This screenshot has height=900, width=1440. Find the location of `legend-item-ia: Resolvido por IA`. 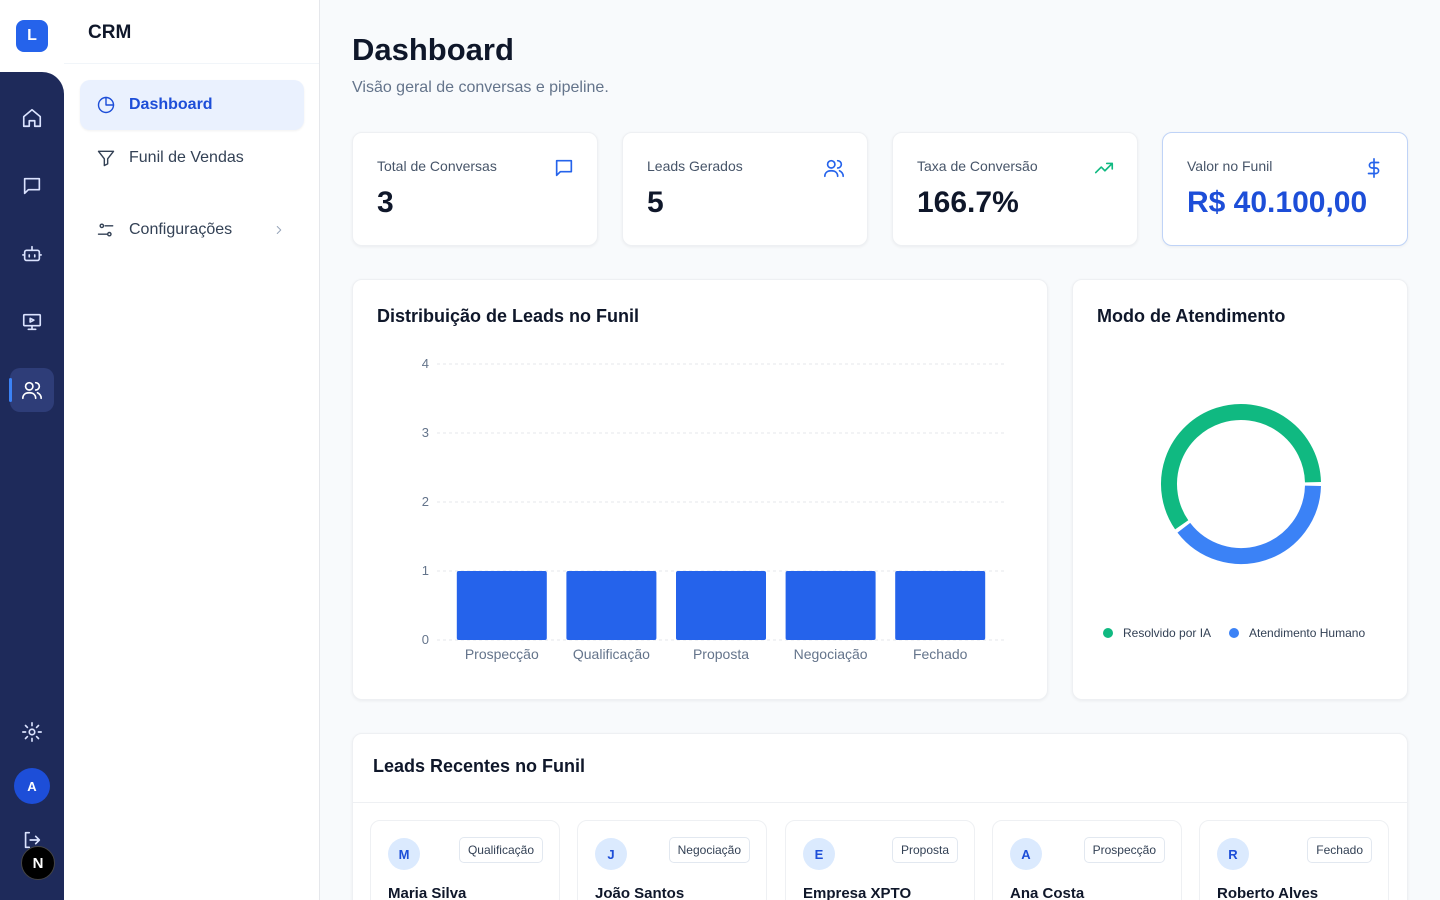

legend-item-ia: Resolvido por IA is located at coordinates (1157, 633).